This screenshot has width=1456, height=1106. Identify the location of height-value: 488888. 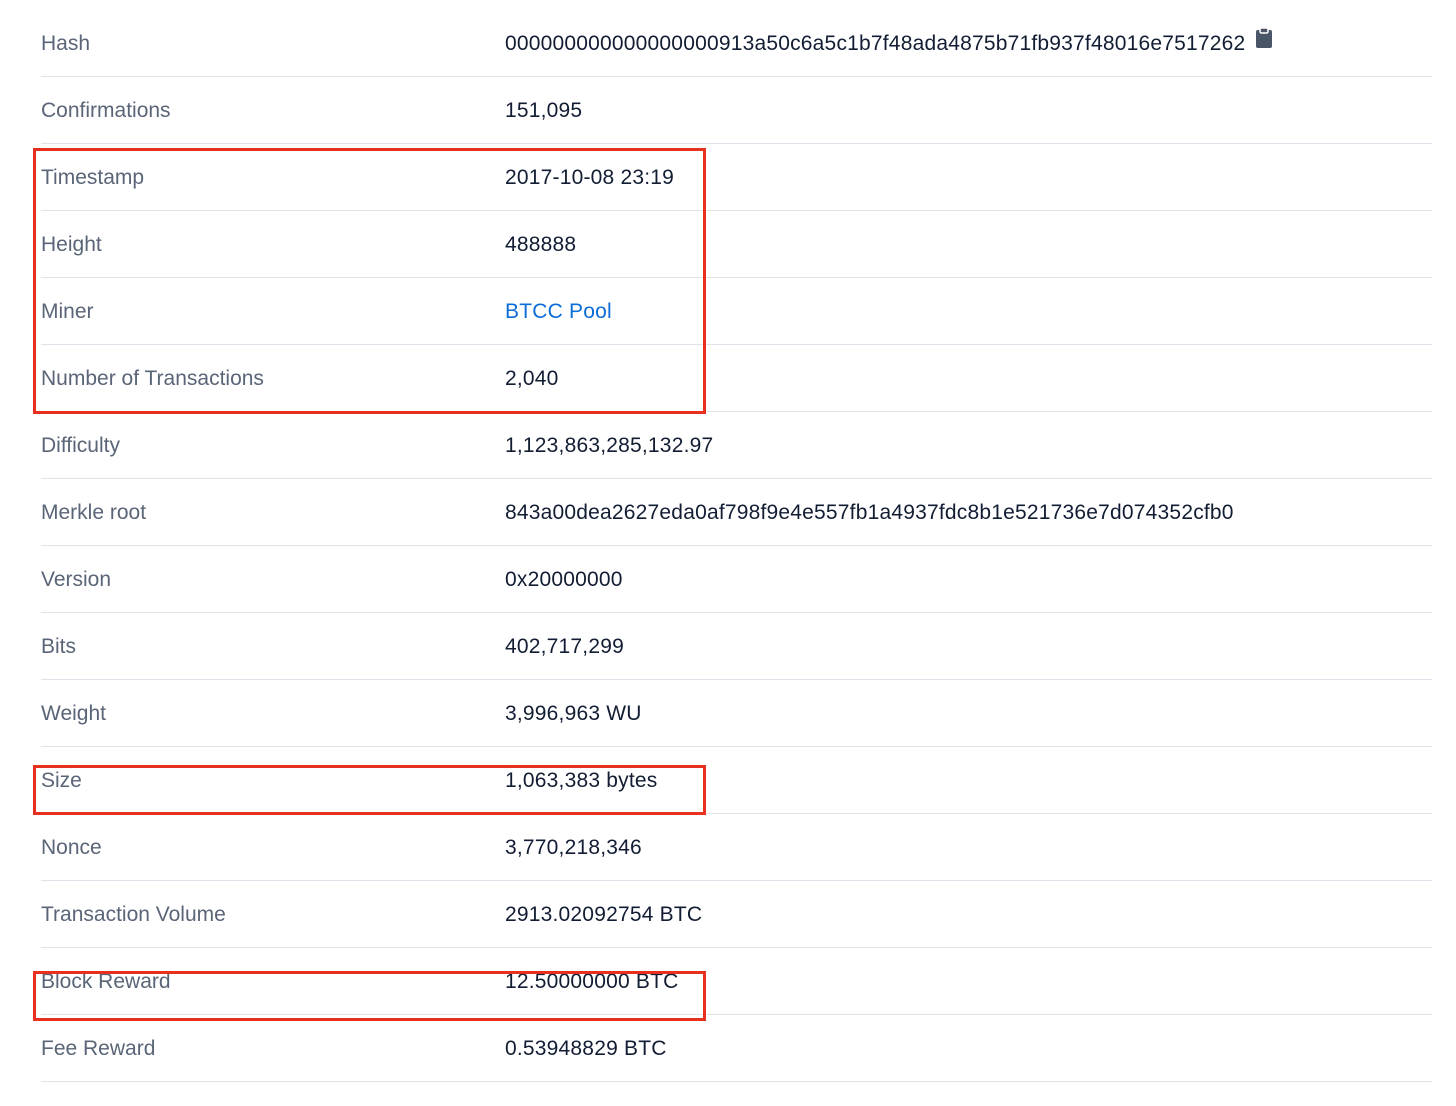
(541, 244).